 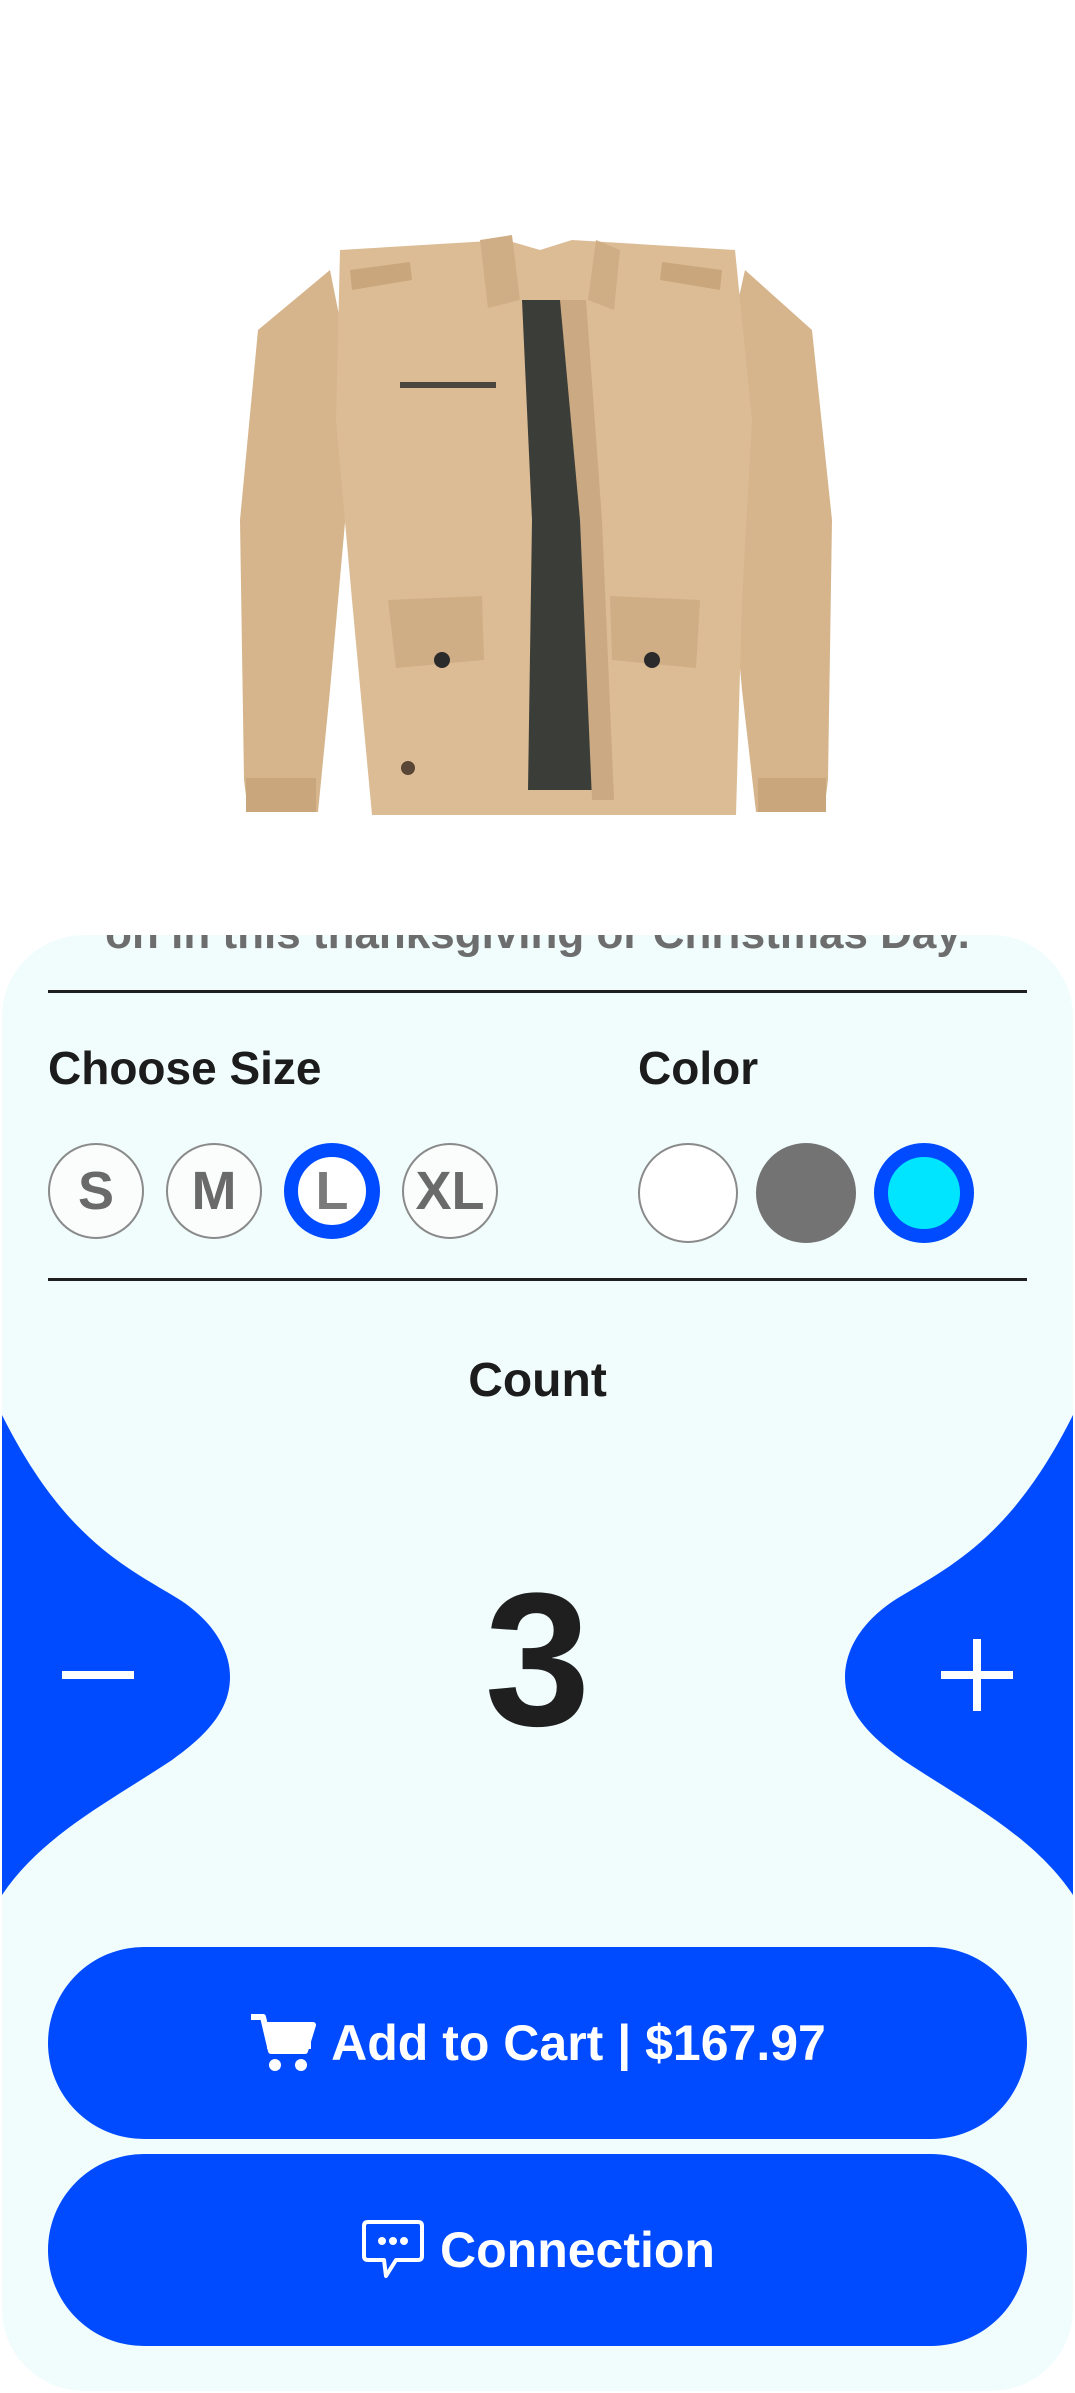 I want to click on size-option-m: M, so click(x=214, y=1191).